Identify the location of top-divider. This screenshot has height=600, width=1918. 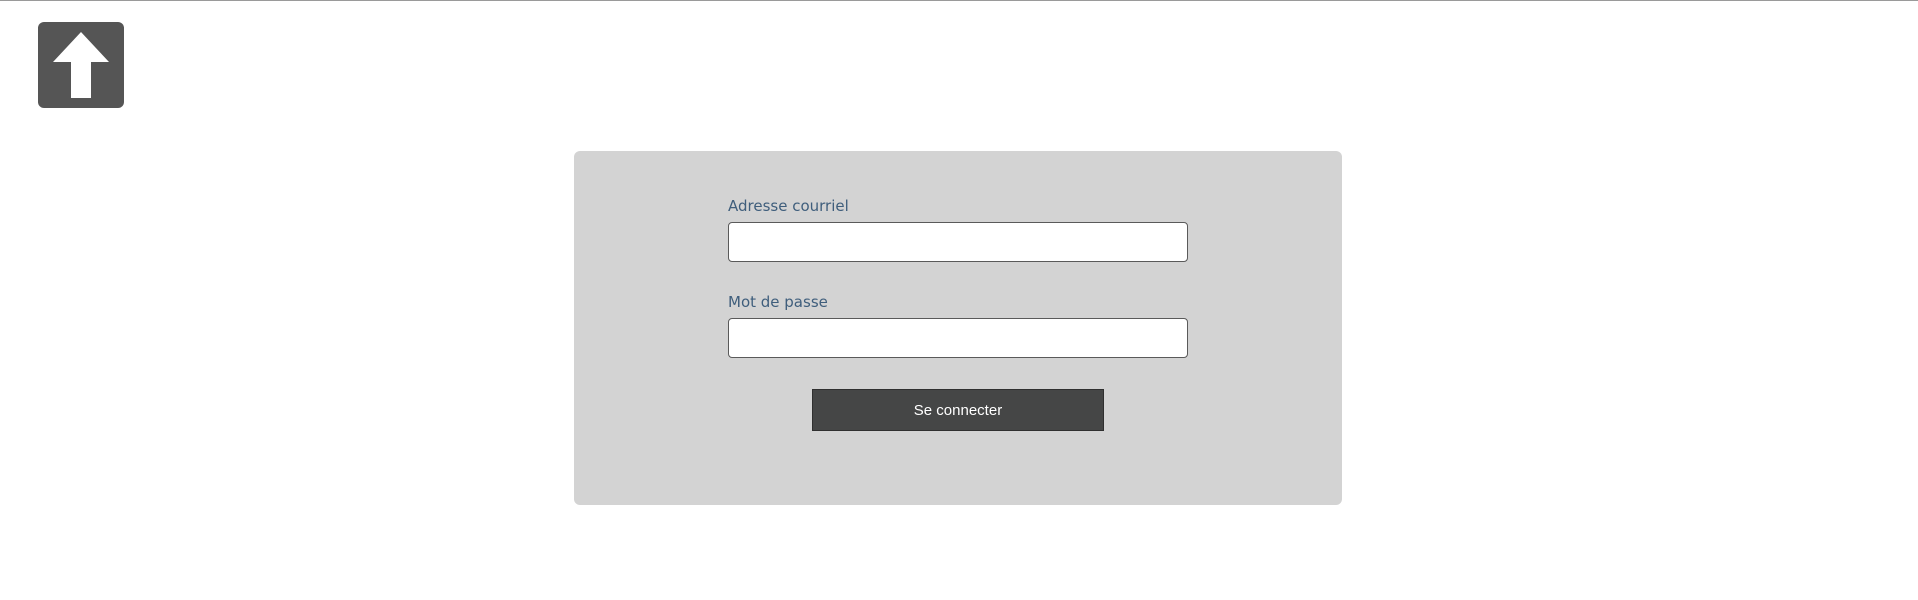
(959, 0).